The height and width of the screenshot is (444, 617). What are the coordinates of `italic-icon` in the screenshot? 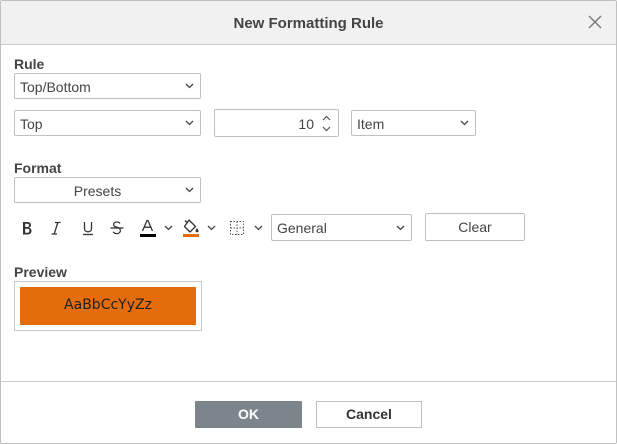 It's located at (56, 228).